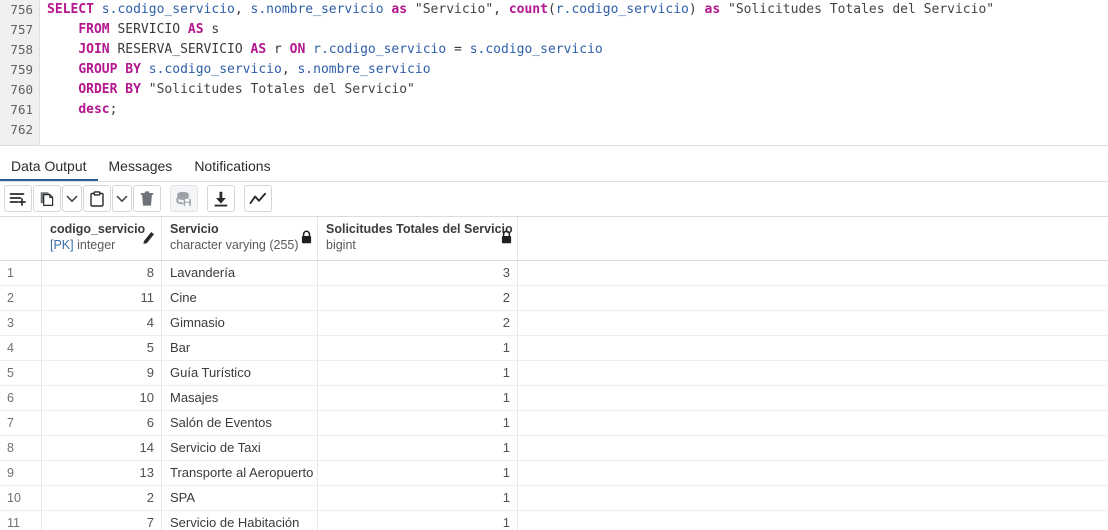 The height and width of the screenshot is (530, 1108). What do you see at coordinates (148, 29) in the screenshot?
I see `sql-token-plain: SERVICIO` at bounding box center [148, 29].